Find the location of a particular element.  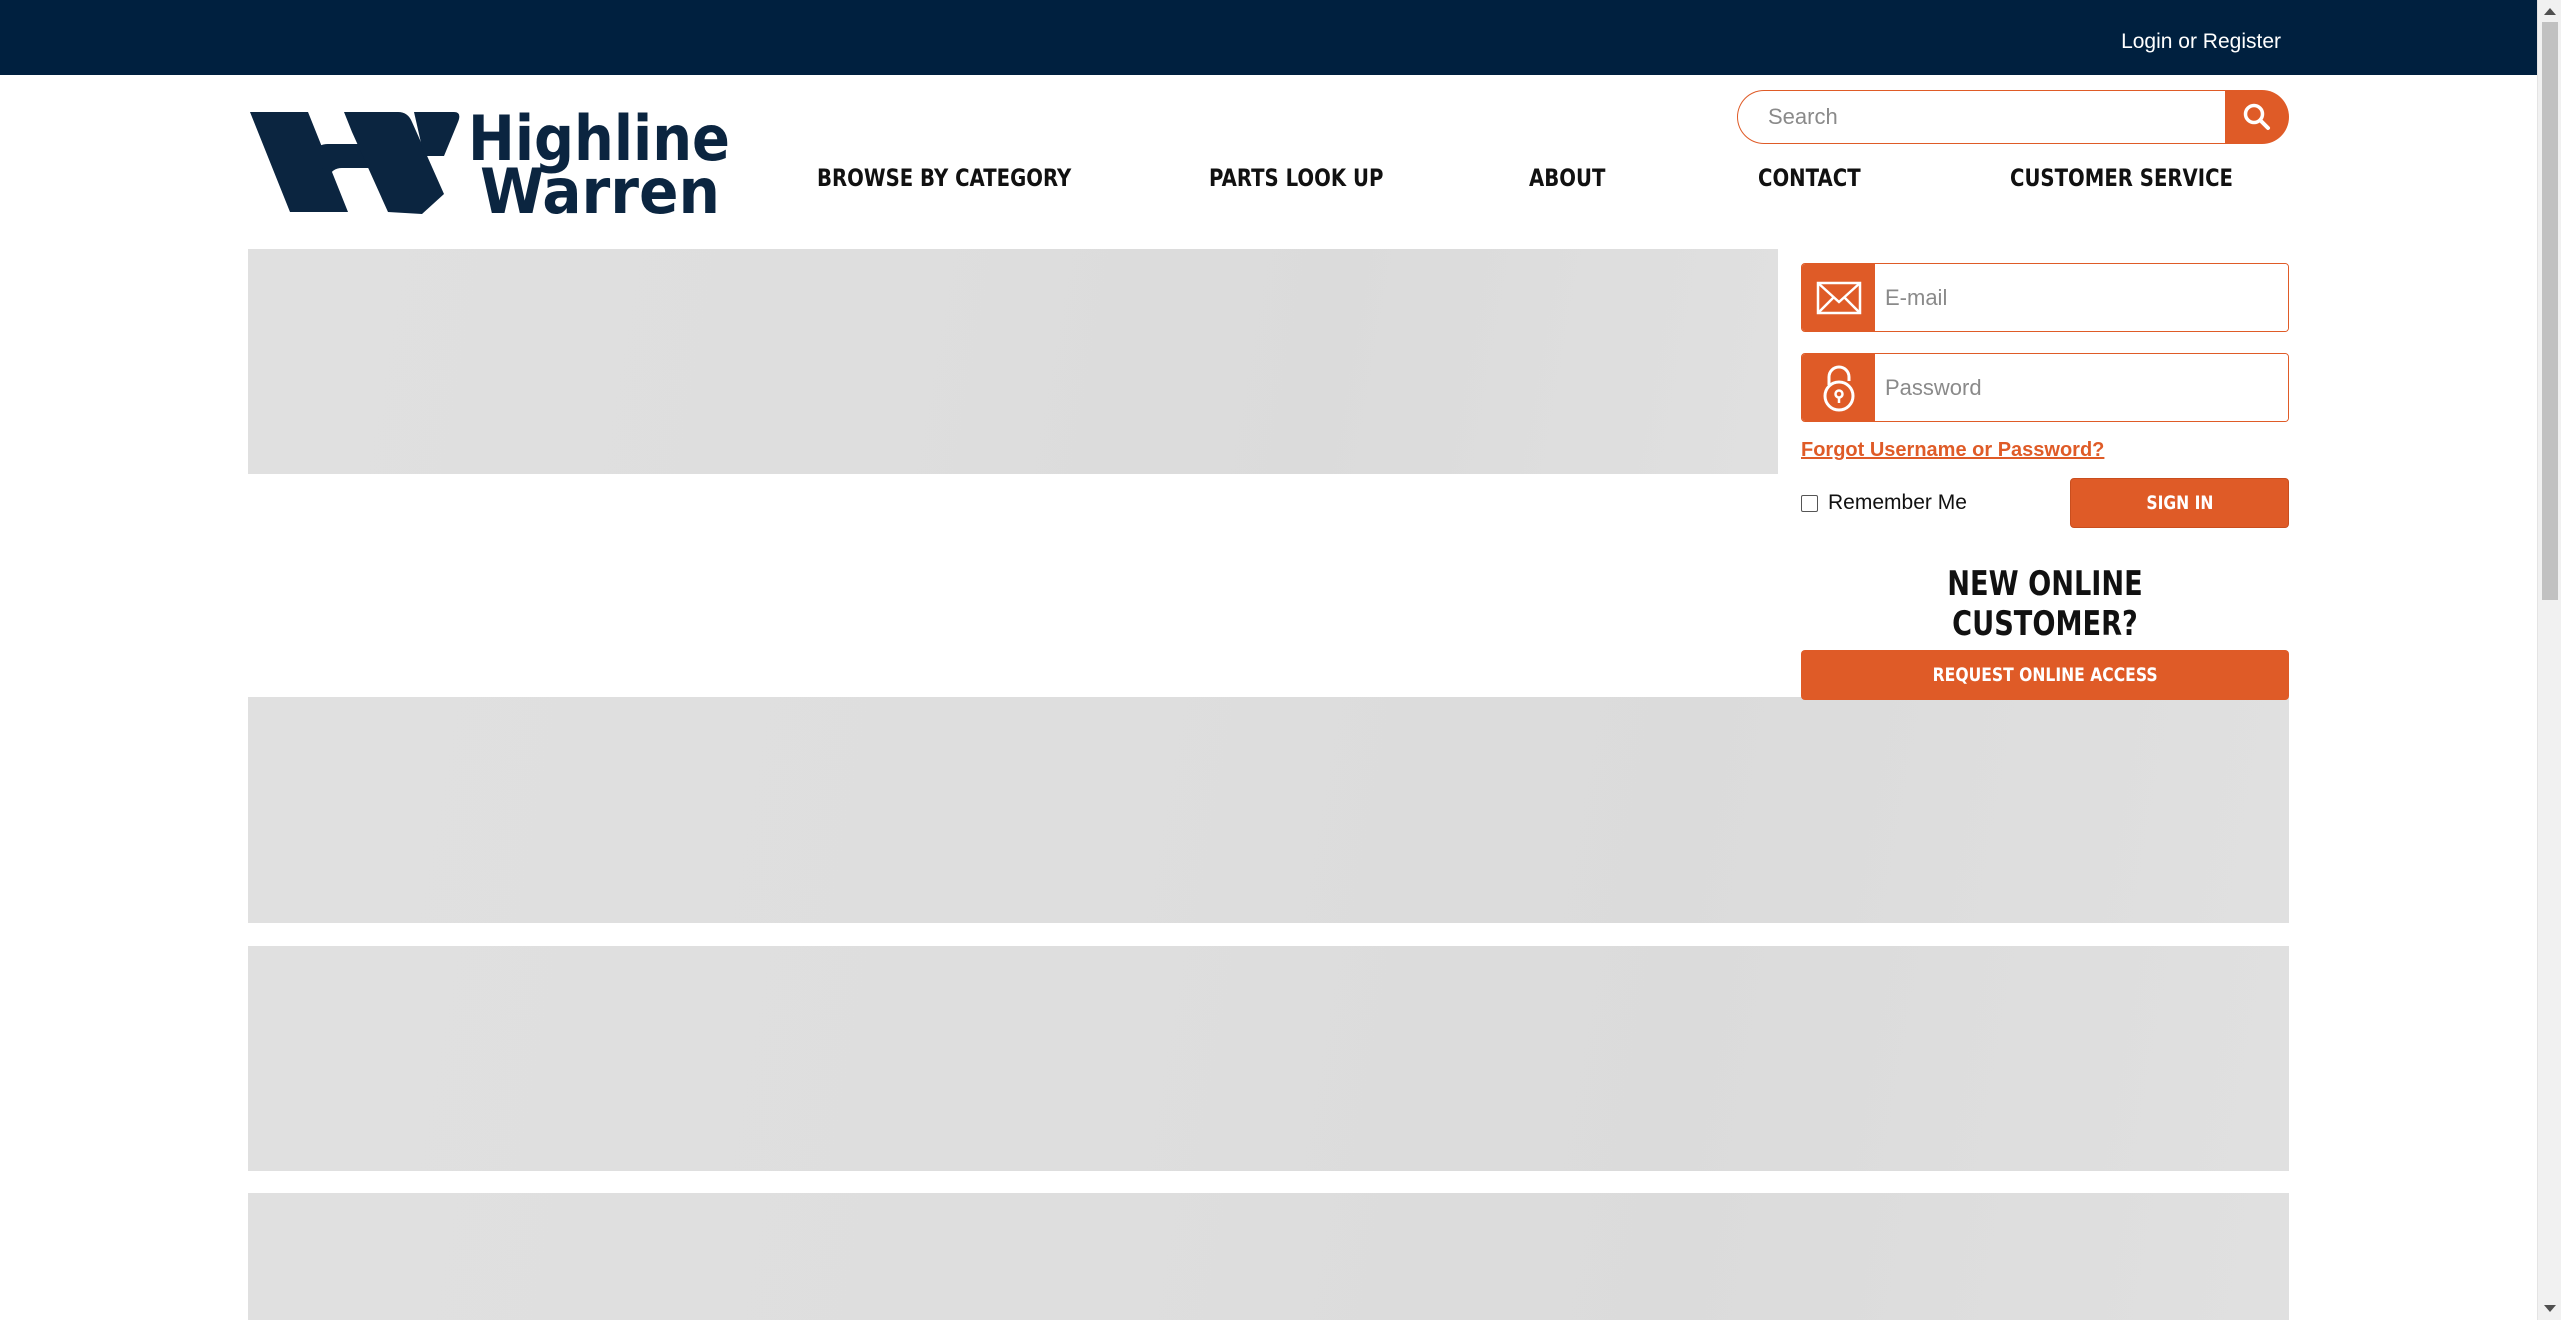

search-button is located at coordinates (2257, 117).